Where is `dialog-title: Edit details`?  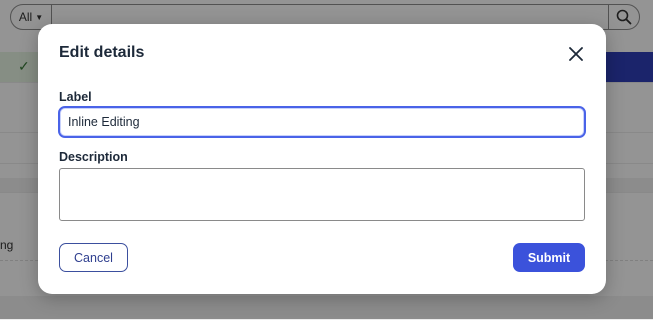 dialog-title: Edit details is located at coordinates (102, 52).